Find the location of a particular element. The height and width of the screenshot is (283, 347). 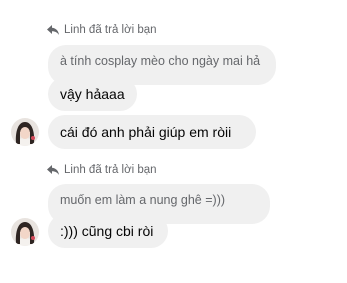

message-bubble: :))) cũng cbi ròi is located at coordinates (108, 231).